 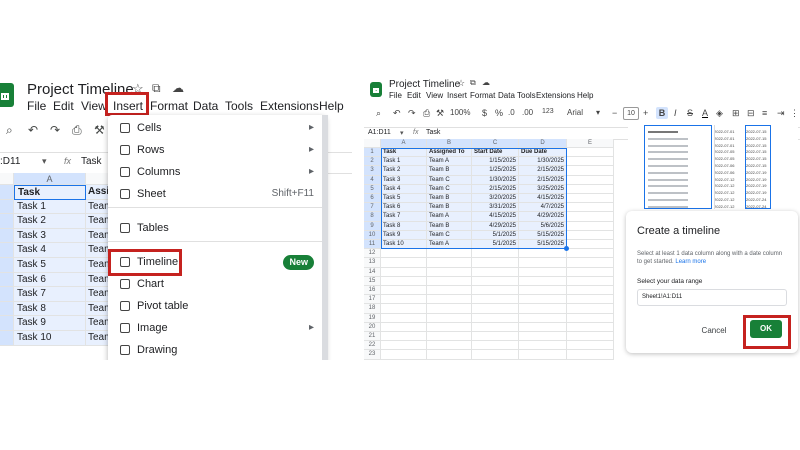 I want to click on selection-handle, so click(x=566, y=248).